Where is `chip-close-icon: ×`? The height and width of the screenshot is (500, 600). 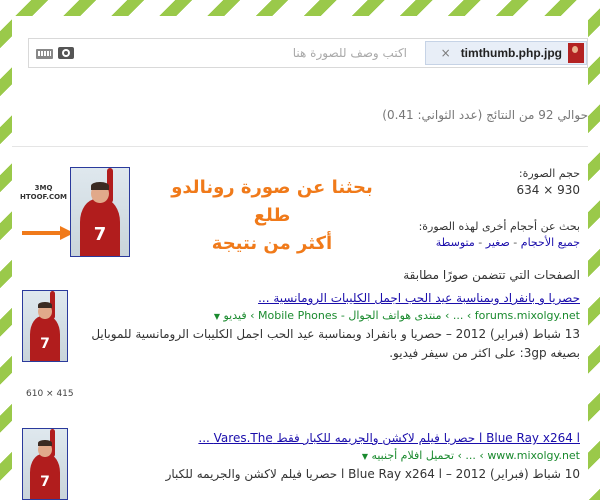 chip-close-icon: × is located at coordinates (446, 53).